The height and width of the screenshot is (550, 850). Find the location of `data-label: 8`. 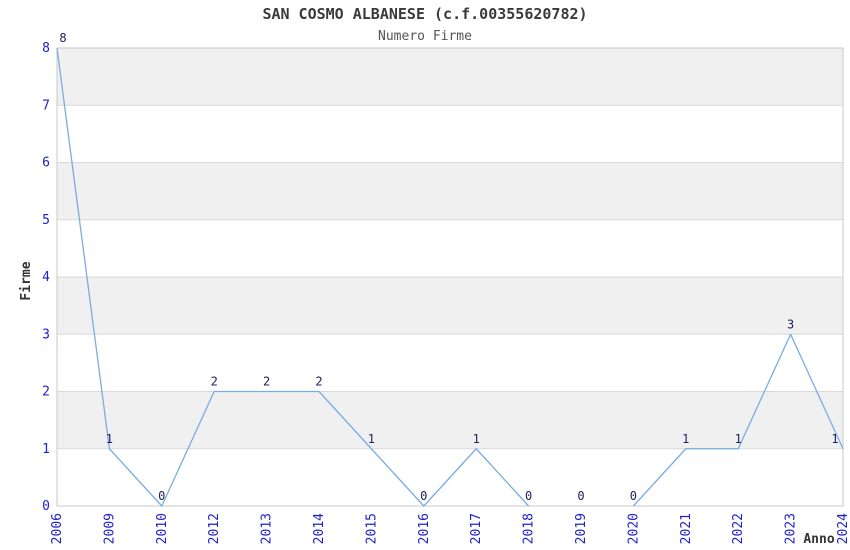

data-label: 8 is located at coordinates (62, 38).